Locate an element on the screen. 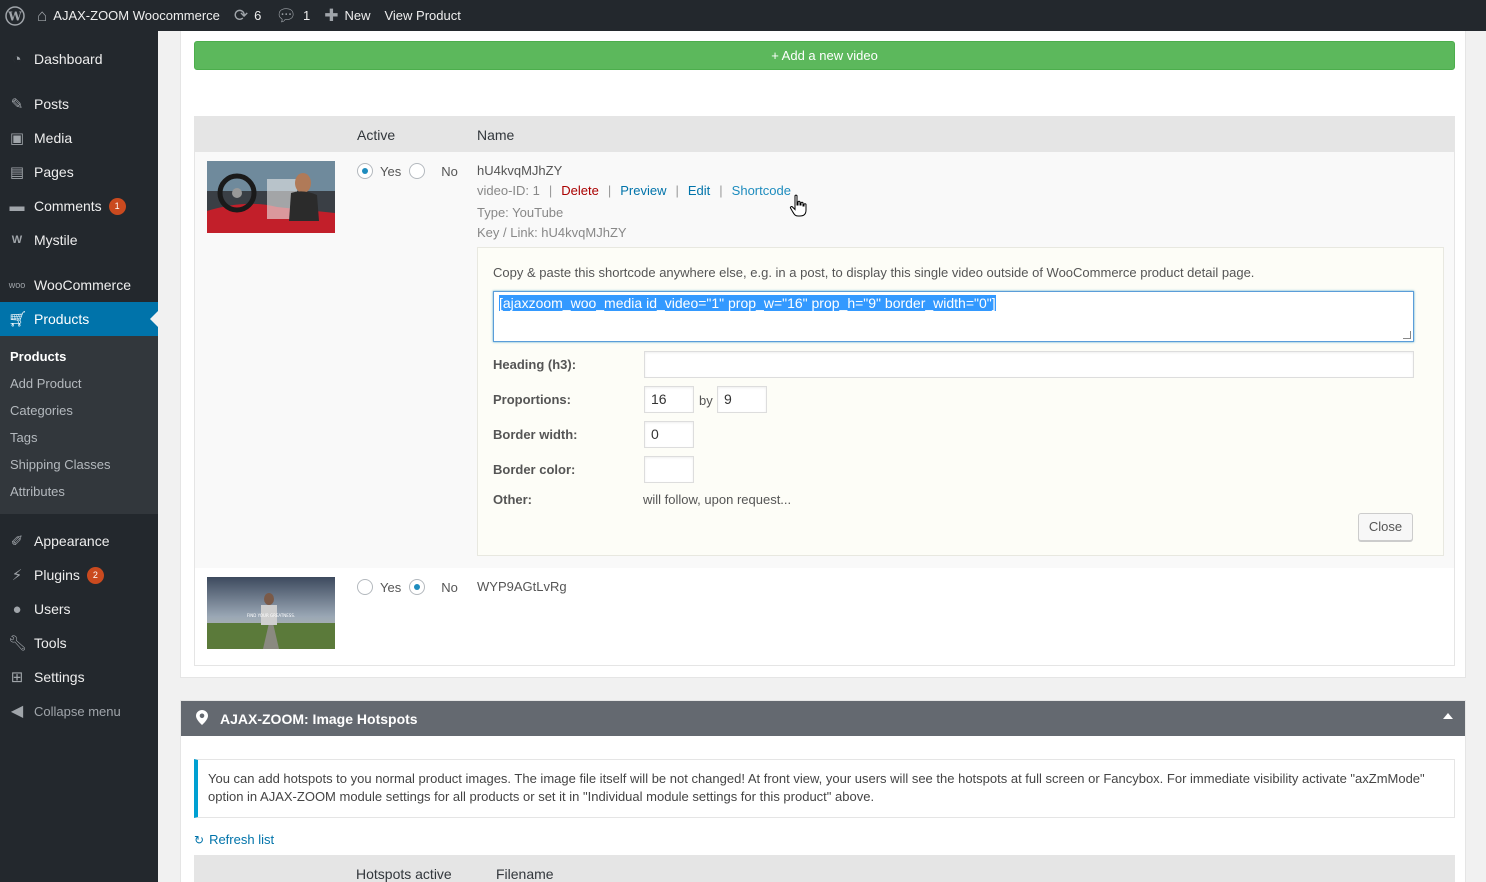 Image resolution: width=1486 pixels, height=882 pixels. submenu-add-product: Add Product is located at coordinates (79, 383).